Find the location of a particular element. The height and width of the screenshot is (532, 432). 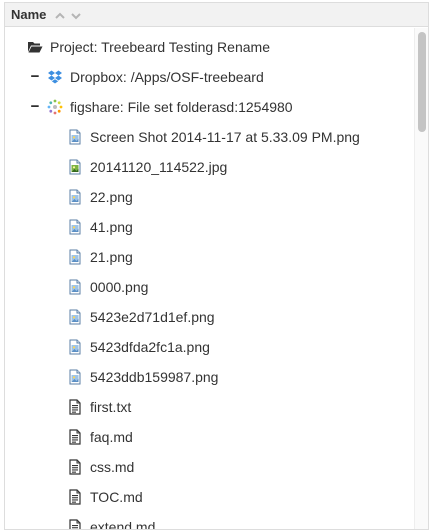

file-row: 22.png is located at coordinates (209, 197).